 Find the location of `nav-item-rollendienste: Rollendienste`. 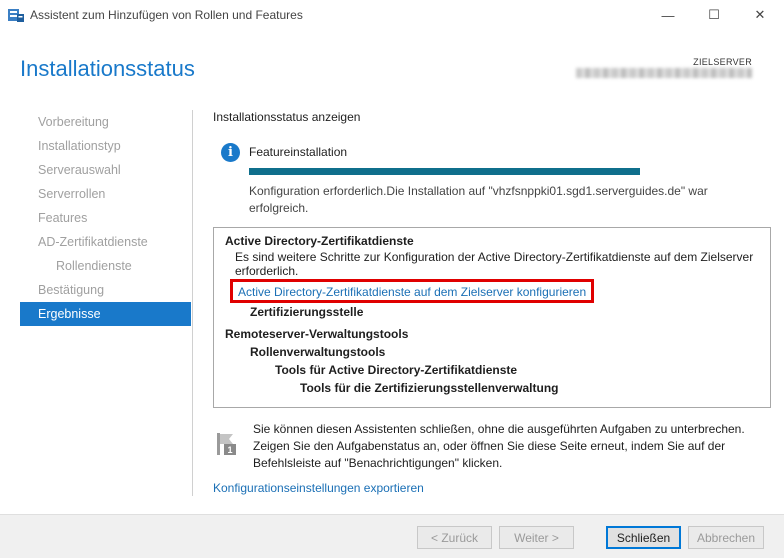

nav-item-rollendienste: Rollendienste is located at coordinates (105, 266).